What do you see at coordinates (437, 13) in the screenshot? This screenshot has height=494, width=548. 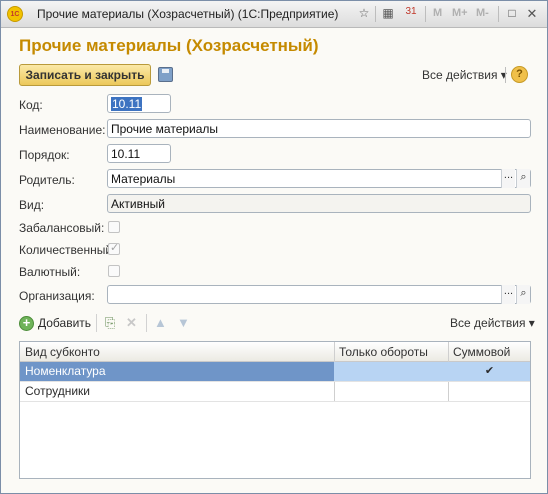 I see `memory-m-button: M` at bounding box center [437, 13].